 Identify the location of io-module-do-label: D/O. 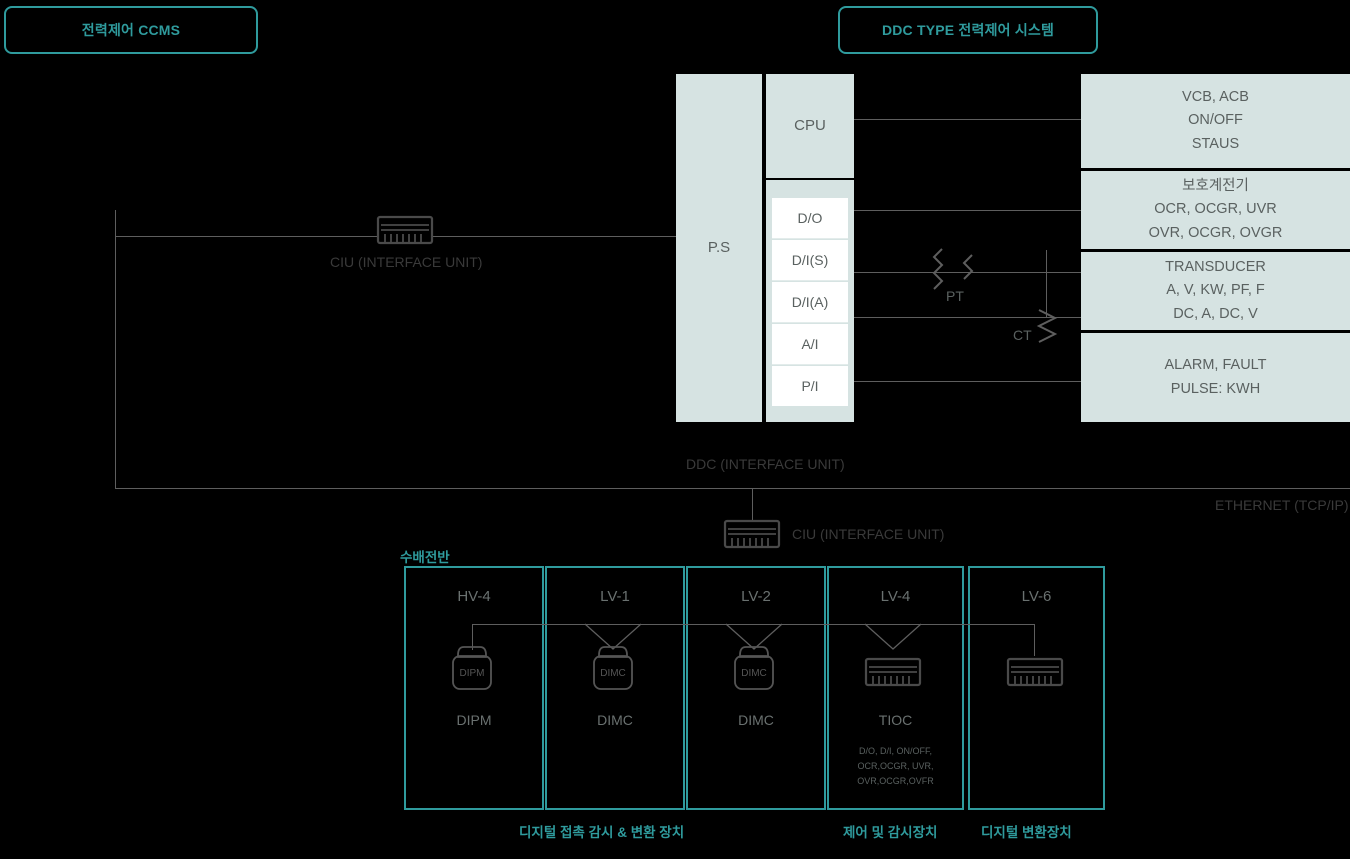
(810, 218).